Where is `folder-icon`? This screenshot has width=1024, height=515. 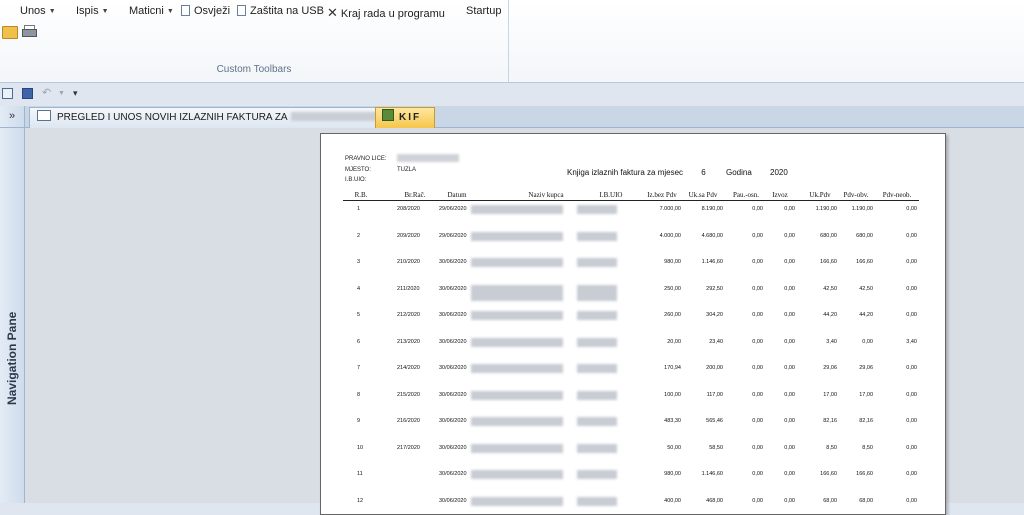
folder-icon is located at coordinates (10, 32).